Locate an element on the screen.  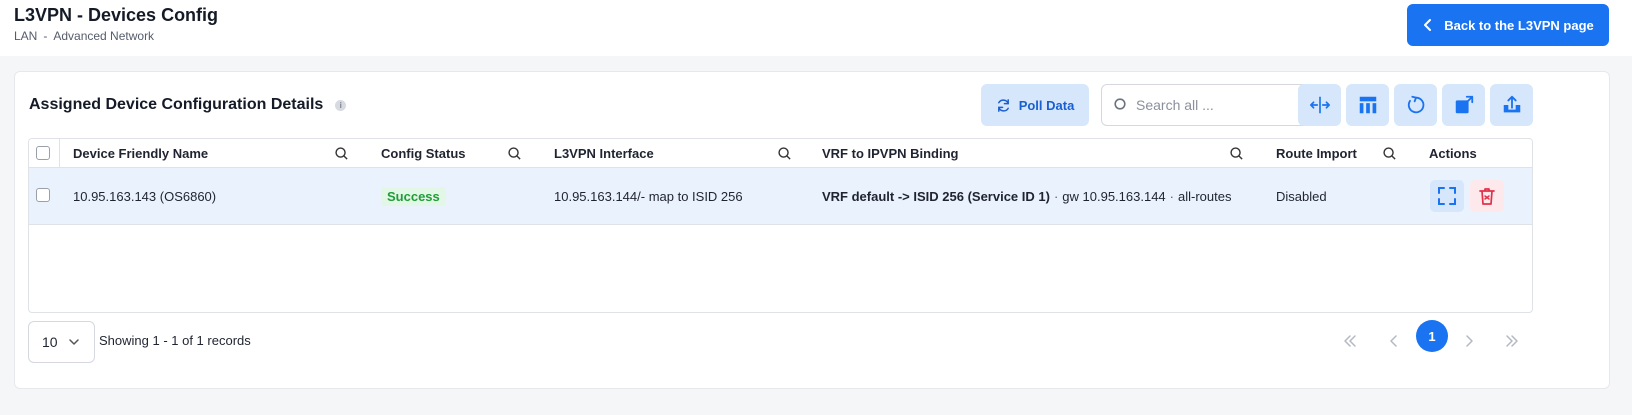
delete-row-button is located at coordinates (1487, 196).